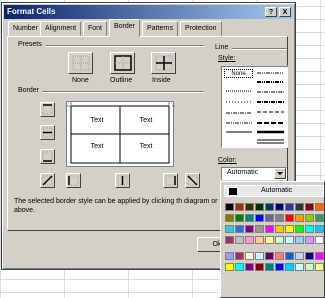  I want to click on preset-outline-label: Outline, so click(121, 80).